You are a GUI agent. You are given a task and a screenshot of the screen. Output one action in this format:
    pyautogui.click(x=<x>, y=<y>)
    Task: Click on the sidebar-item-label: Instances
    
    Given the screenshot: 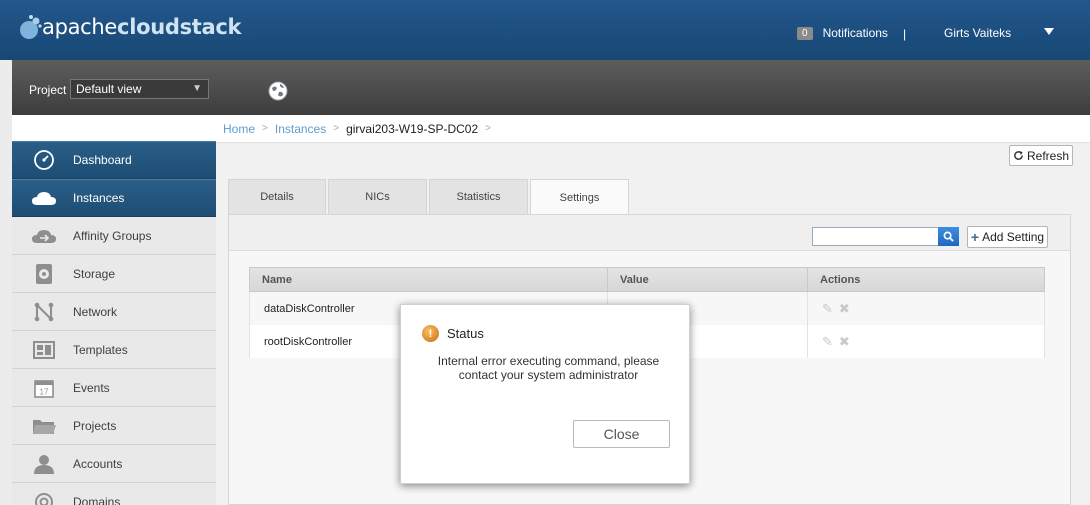 What is the action you would take?
    pyautogui.click(x=99, y=197)
    